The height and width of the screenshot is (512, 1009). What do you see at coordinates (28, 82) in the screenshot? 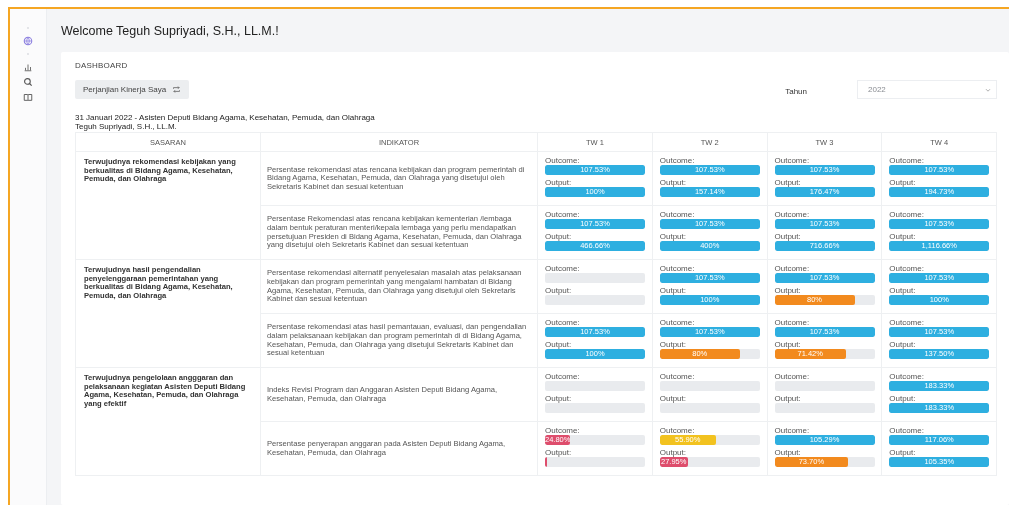
I see `search-icon` at bounding box center [28, 82].